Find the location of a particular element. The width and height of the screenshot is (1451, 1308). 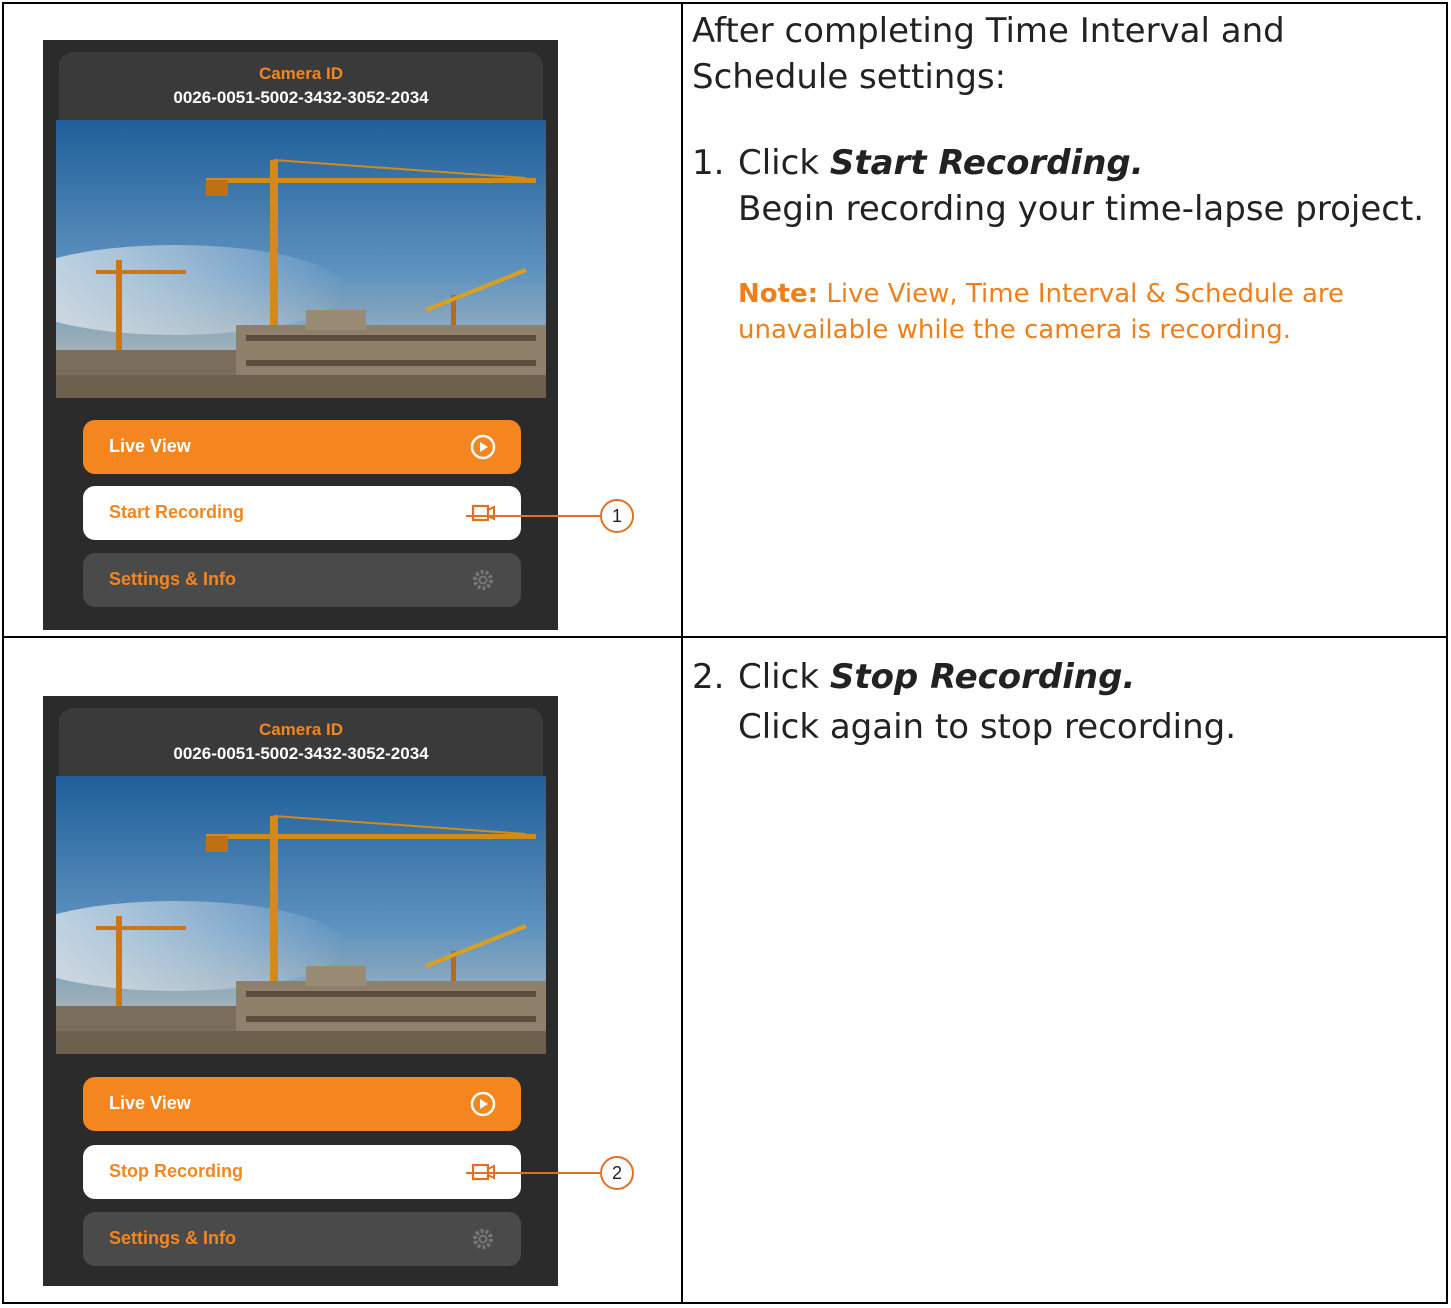

step1-description: Begin recording your time-lapse project. is located at coordinates (1081, 209).